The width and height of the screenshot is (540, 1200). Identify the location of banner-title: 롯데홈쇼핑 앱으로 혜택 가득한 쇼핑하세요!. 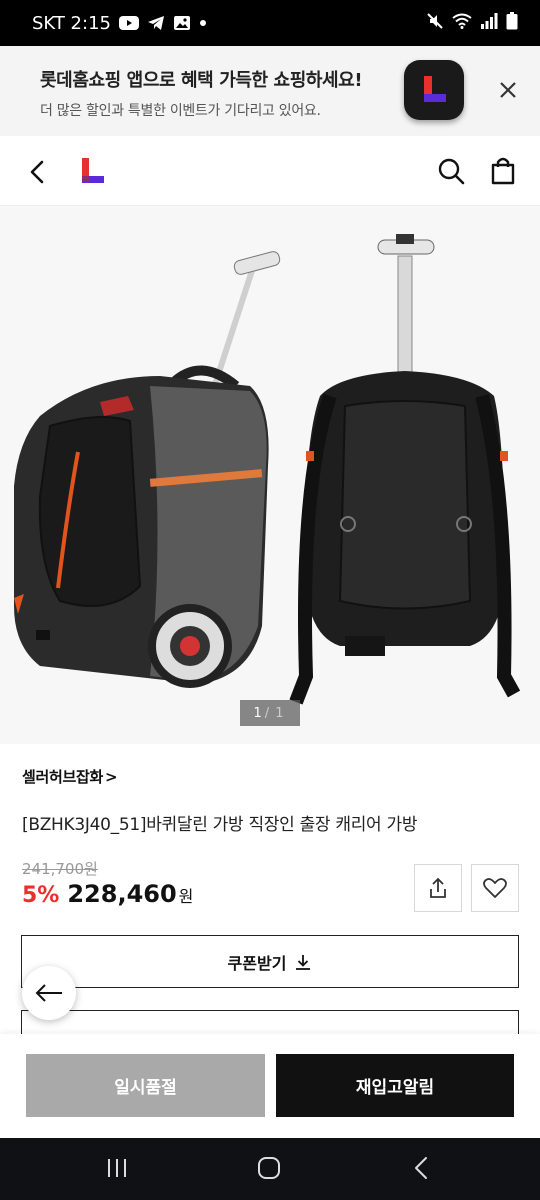
(201, 80).